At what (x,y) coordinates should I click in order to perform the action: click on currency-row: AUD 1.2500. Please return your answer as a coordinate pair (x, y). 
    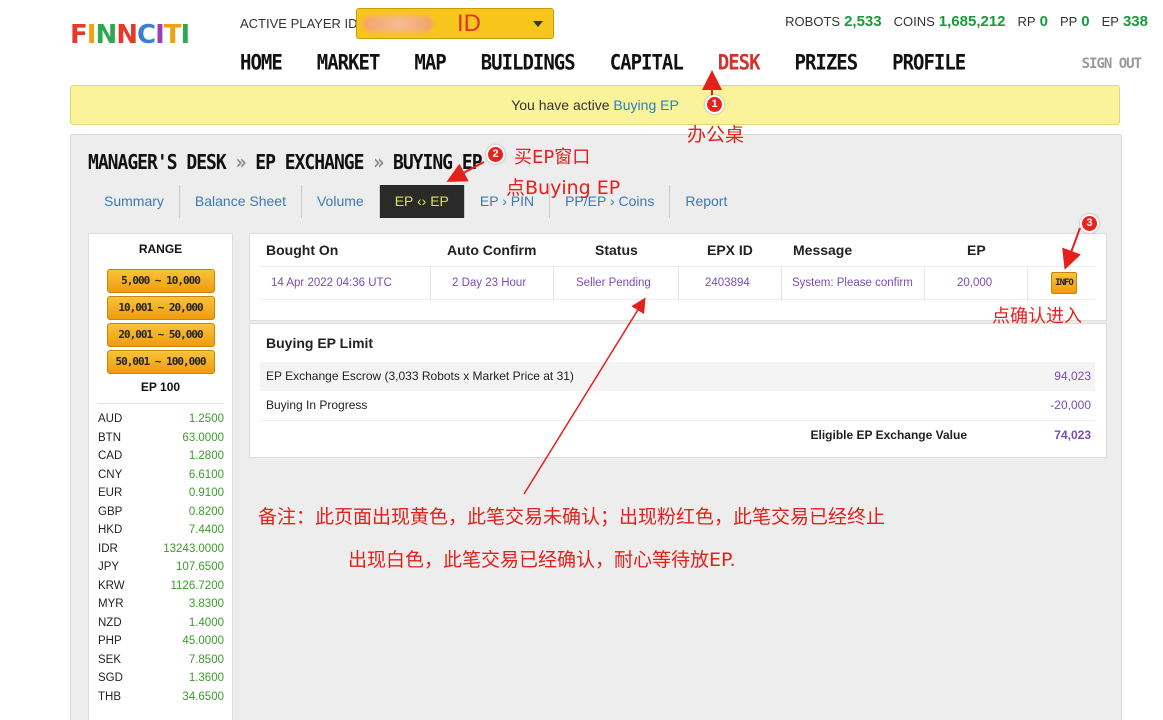
    Looking at the image, I should click on (161, 419).